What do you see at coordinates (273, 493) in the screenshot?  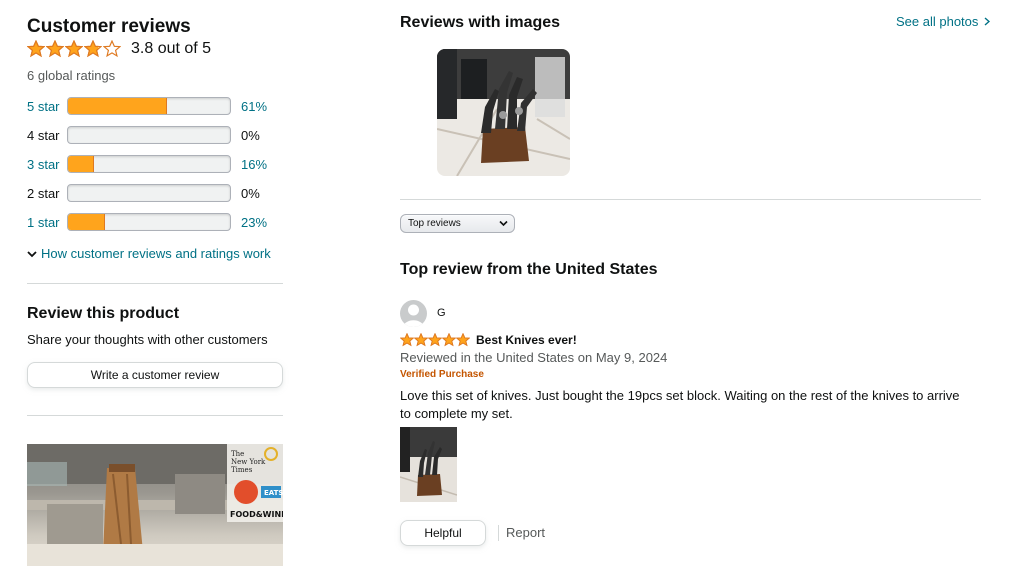 I see `svg-text: EATS` at bounding box center [273, 493].